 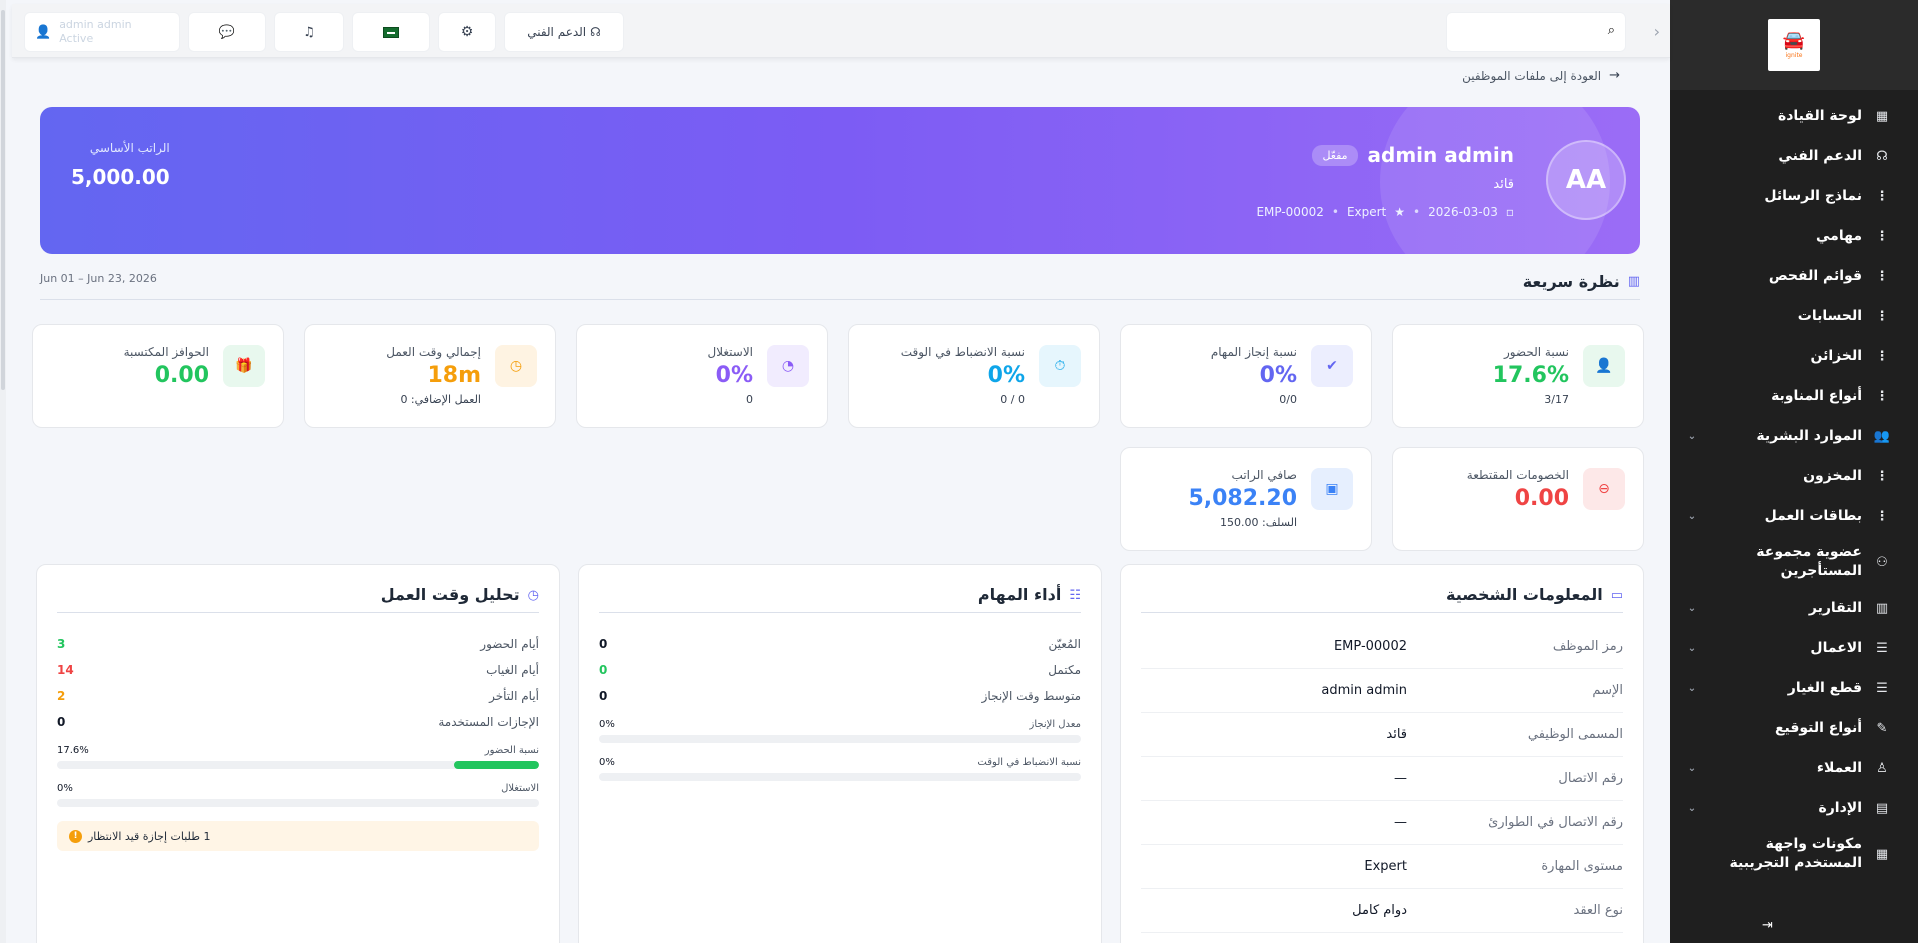 What do you see at coordinates (1055, 724) in the screenshot?
I see `progress-label: معدل الإنجاز` at bounding box center [1055, 724].